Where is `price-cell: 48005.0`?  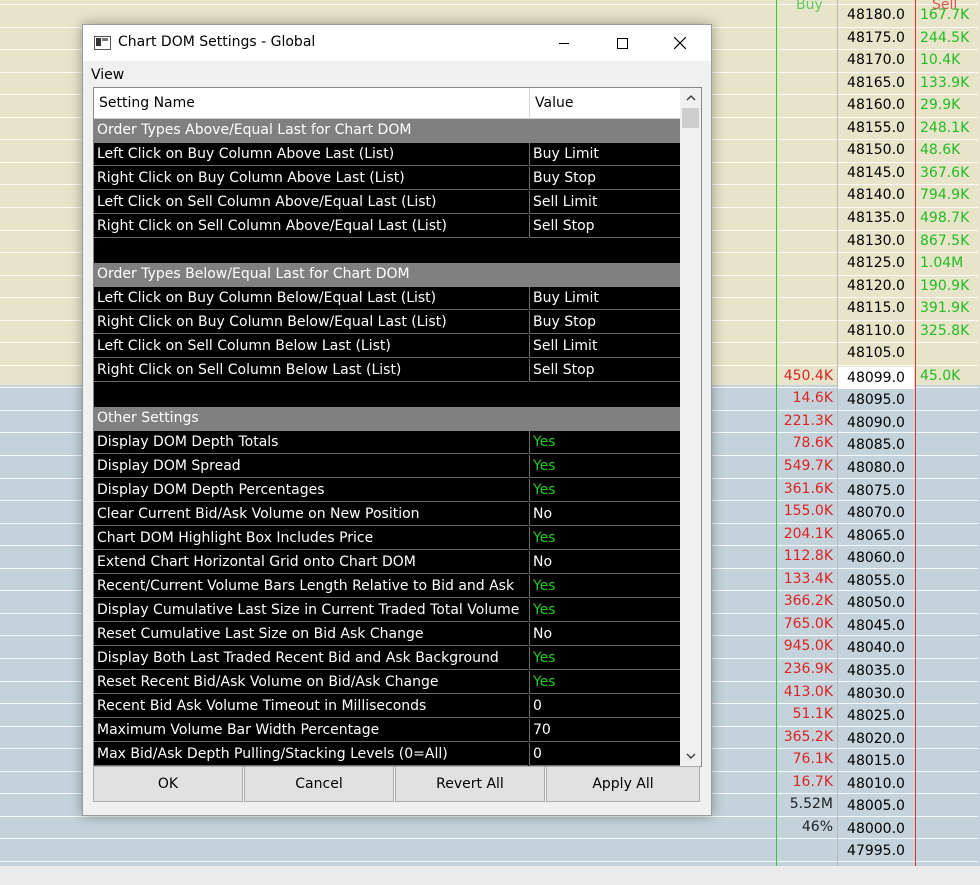
price-cell: 48005.0 is located at coordinates (876, 806).